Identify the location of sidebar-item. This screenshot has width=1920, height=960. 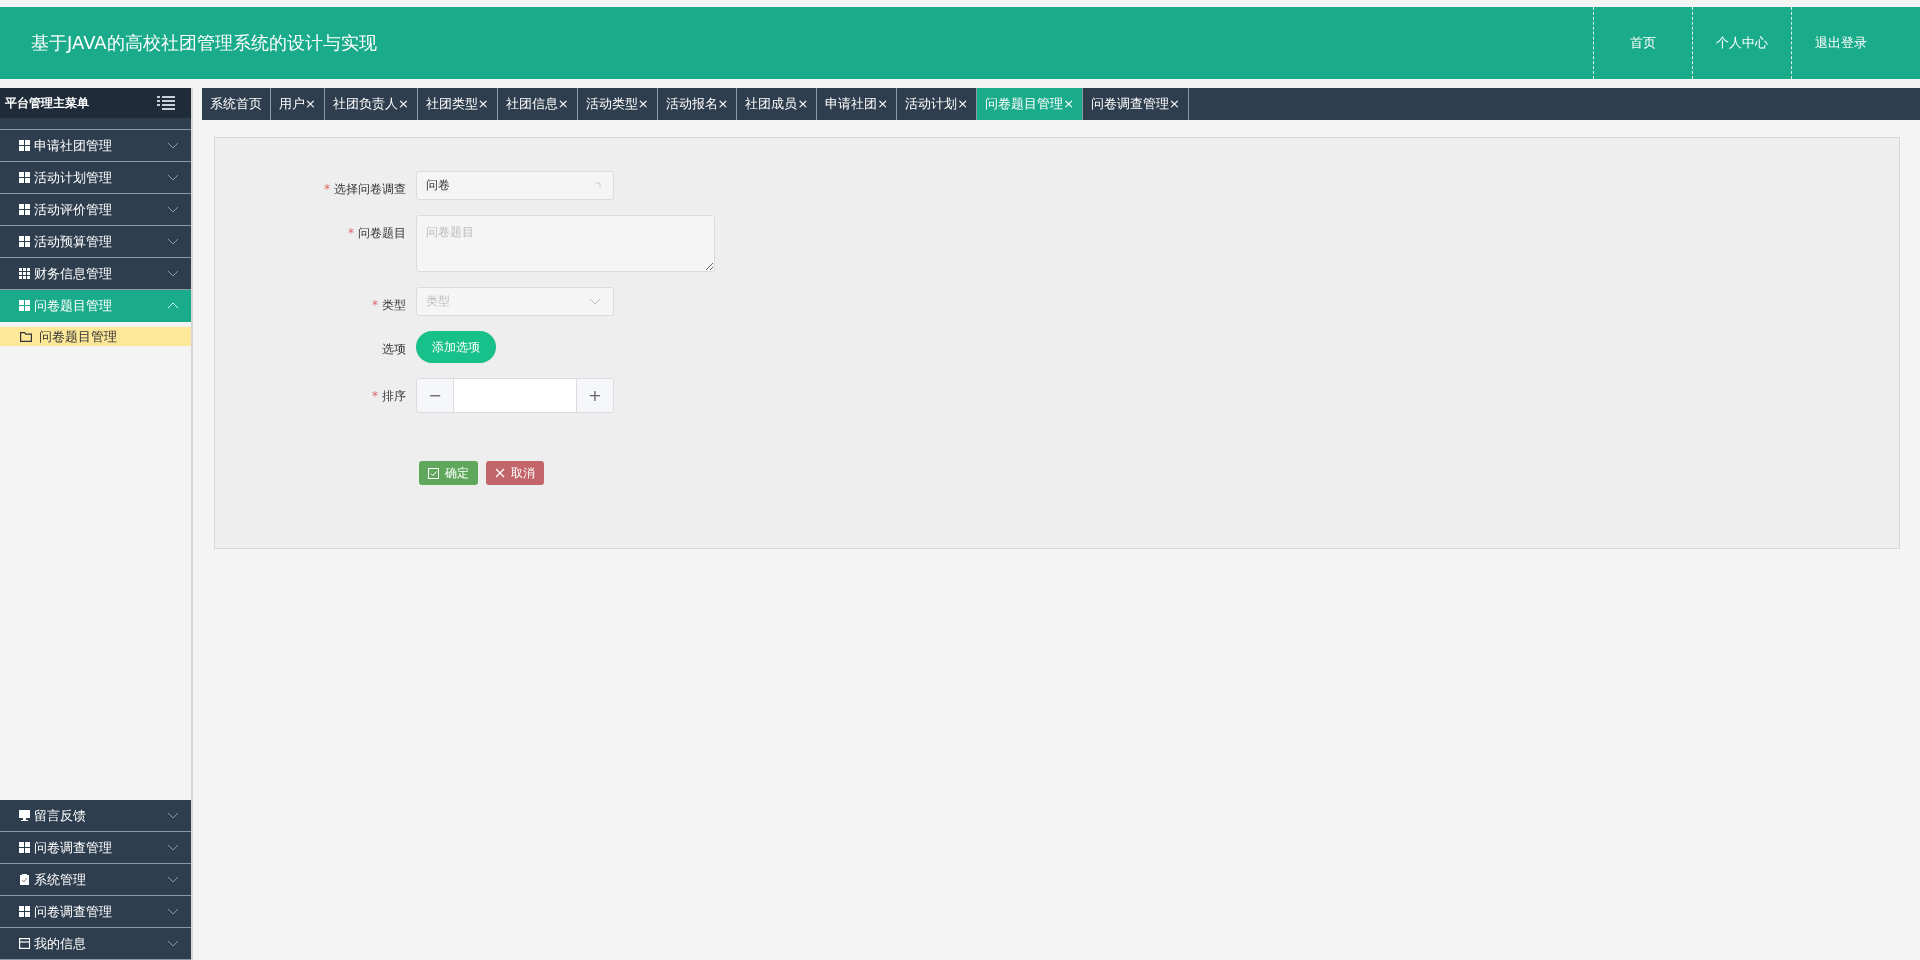
(95, 124).